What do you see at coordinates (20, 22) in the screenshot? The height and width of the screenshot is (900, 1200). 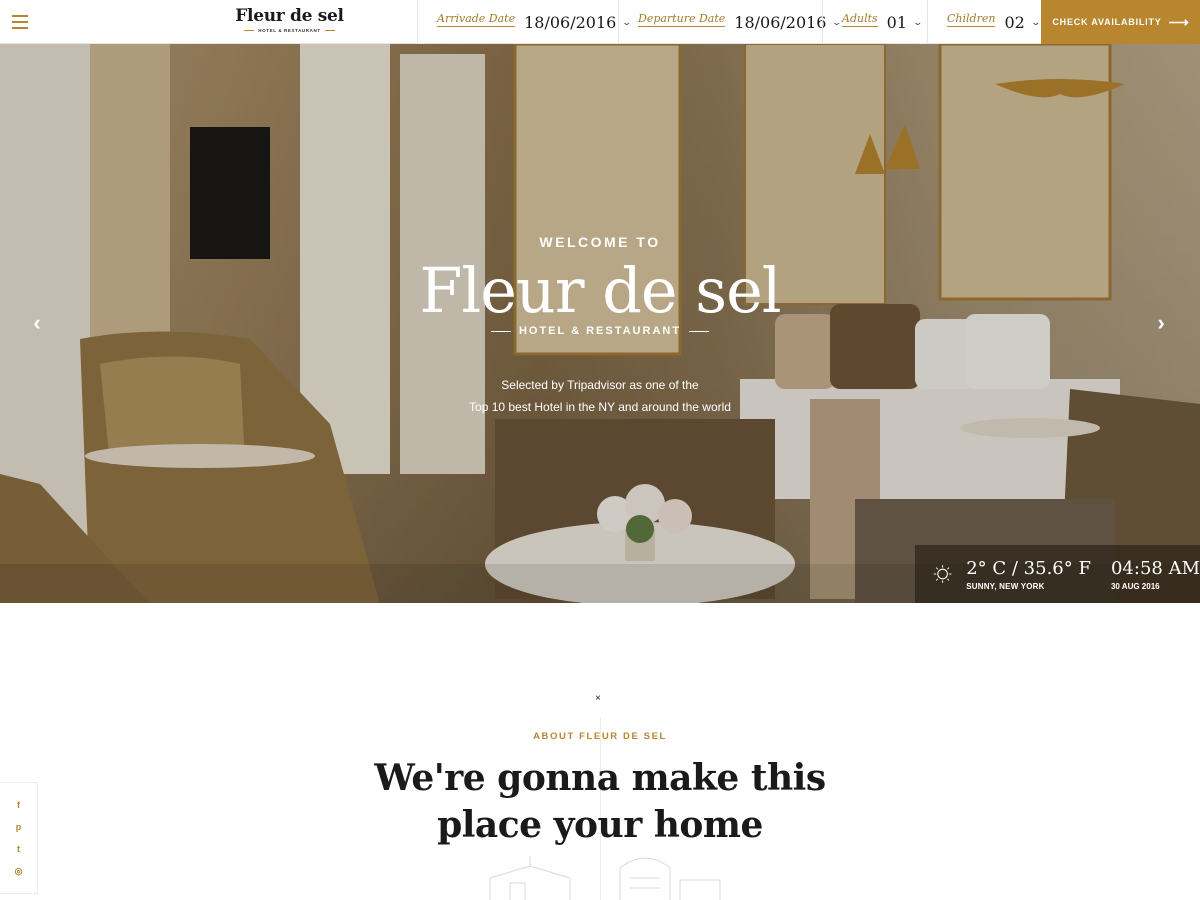 I see `hamburger-menu-icon` at bounding box center [20, 22].